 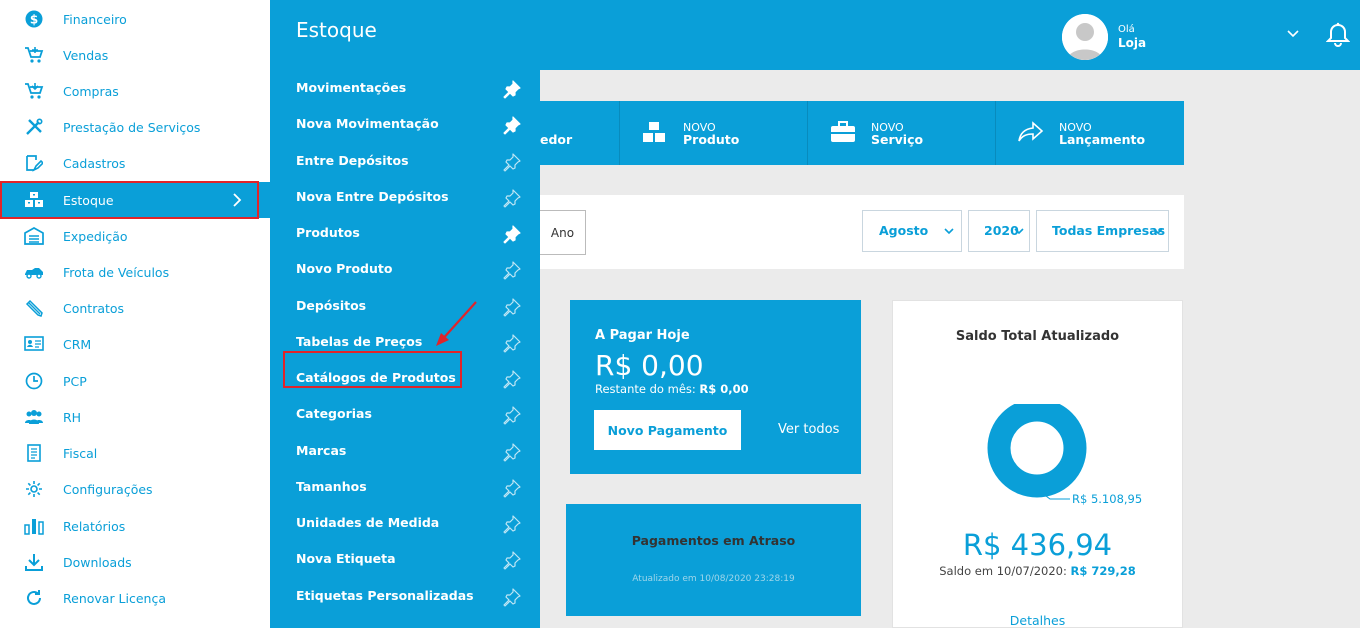 What do you see at coordinates (135, 453) in the screenshot?
I see `sidebar-item-fiscal: Fiscal` at bounding box center [135, 453].